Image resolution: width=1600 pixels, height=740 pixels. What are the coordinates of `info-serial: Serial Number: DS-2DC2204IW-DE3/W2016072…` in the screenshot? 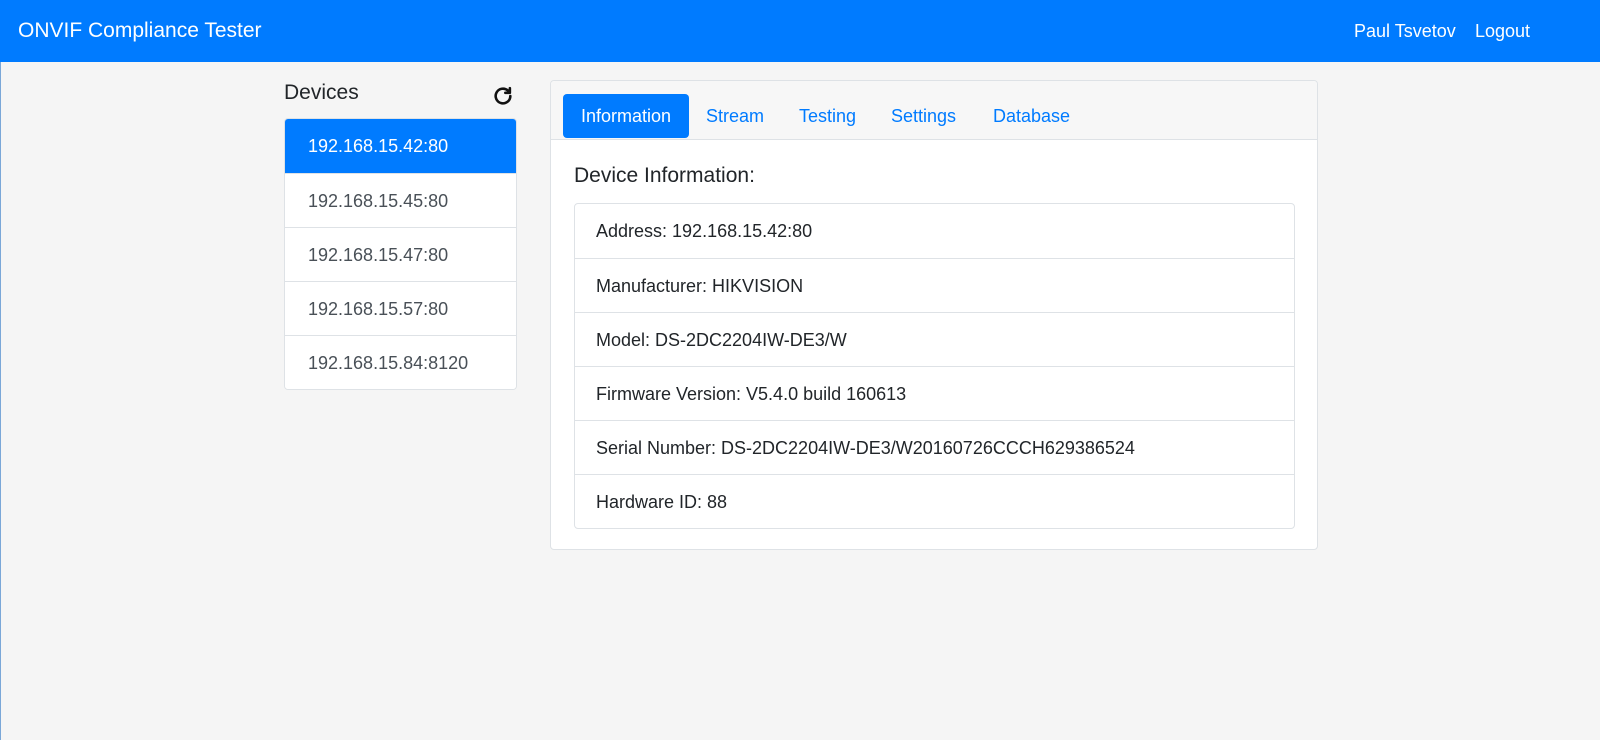 It's located at (934, 447).